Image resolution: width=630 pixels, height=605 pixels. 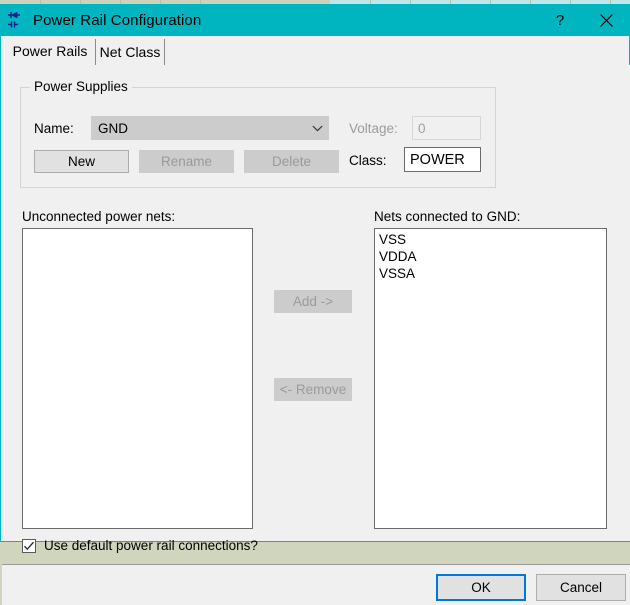 I want to click on tab-power-rails: Power Rails, so click(x=50, y=51).